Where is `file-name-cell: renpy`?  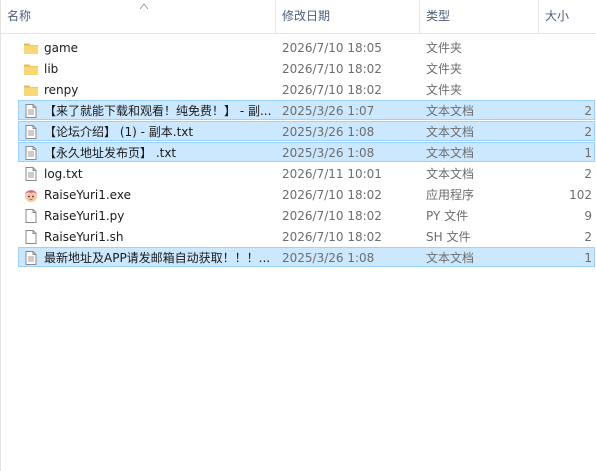
file-name-cell: renpy is located at coordinates (148, 90).